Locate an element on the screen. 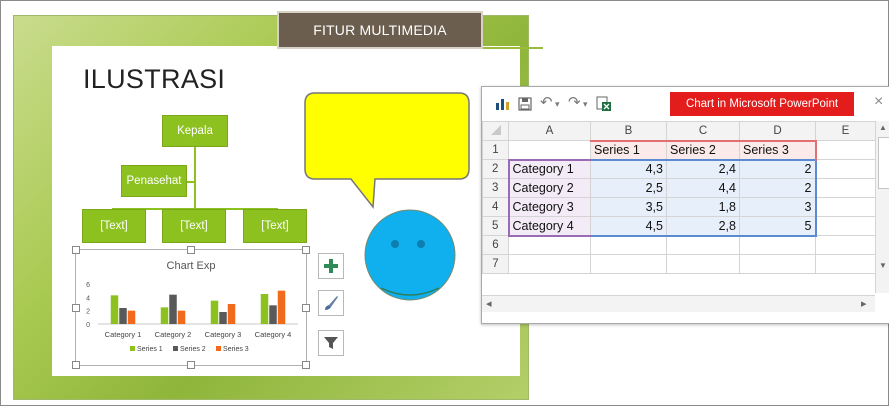 The width and height of the screenshot is (889, 406). select-all-corner is located at coordinates (495, 131).